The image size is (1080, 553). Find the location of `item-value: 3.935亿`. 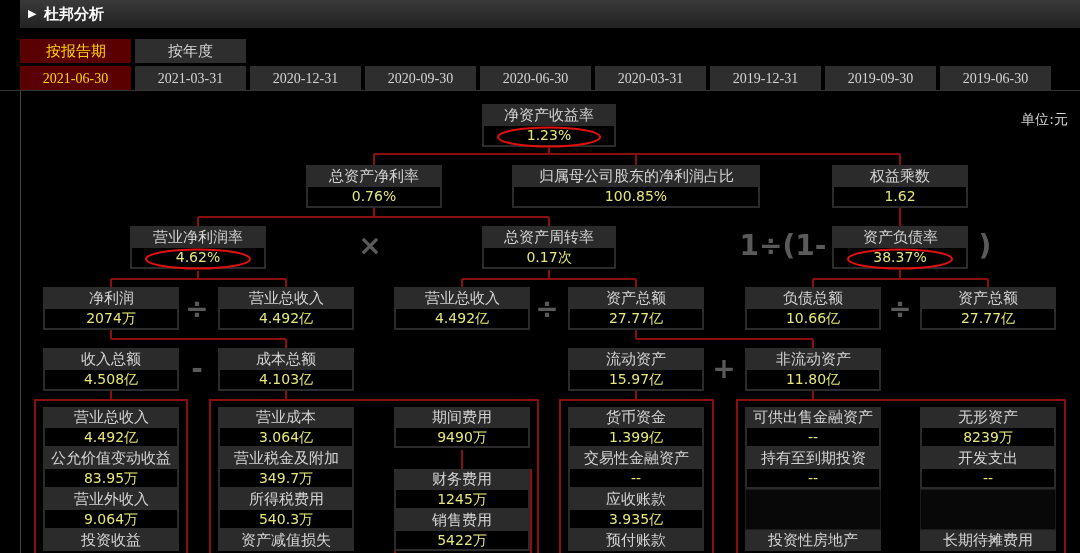

item-value: 3.935亿 is located at coordinates (636, 520).